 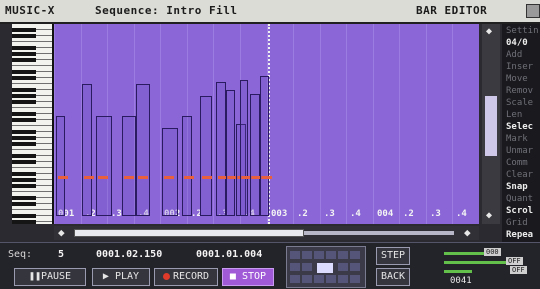 What do you see at coordinates (129, 254) in the screenshot?
I see `position-counter: 0001.02.150` at bounding box center [129, 254].